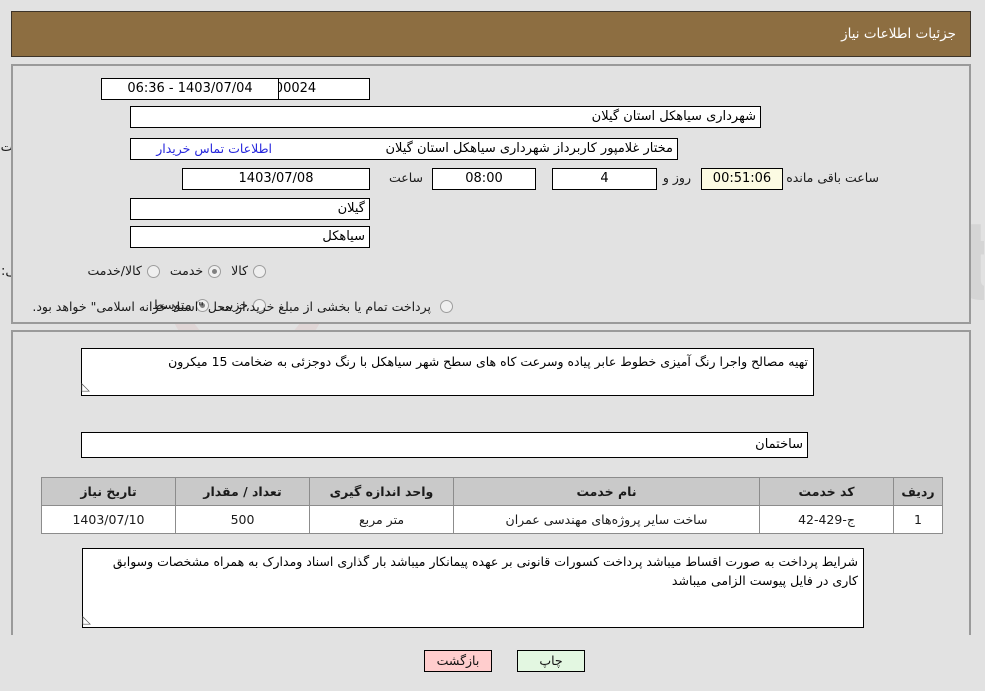  What do you see at coordinates (552, 661) in the screenshot?
I see `print-button: چاپ` at bounding box center [552, 661].